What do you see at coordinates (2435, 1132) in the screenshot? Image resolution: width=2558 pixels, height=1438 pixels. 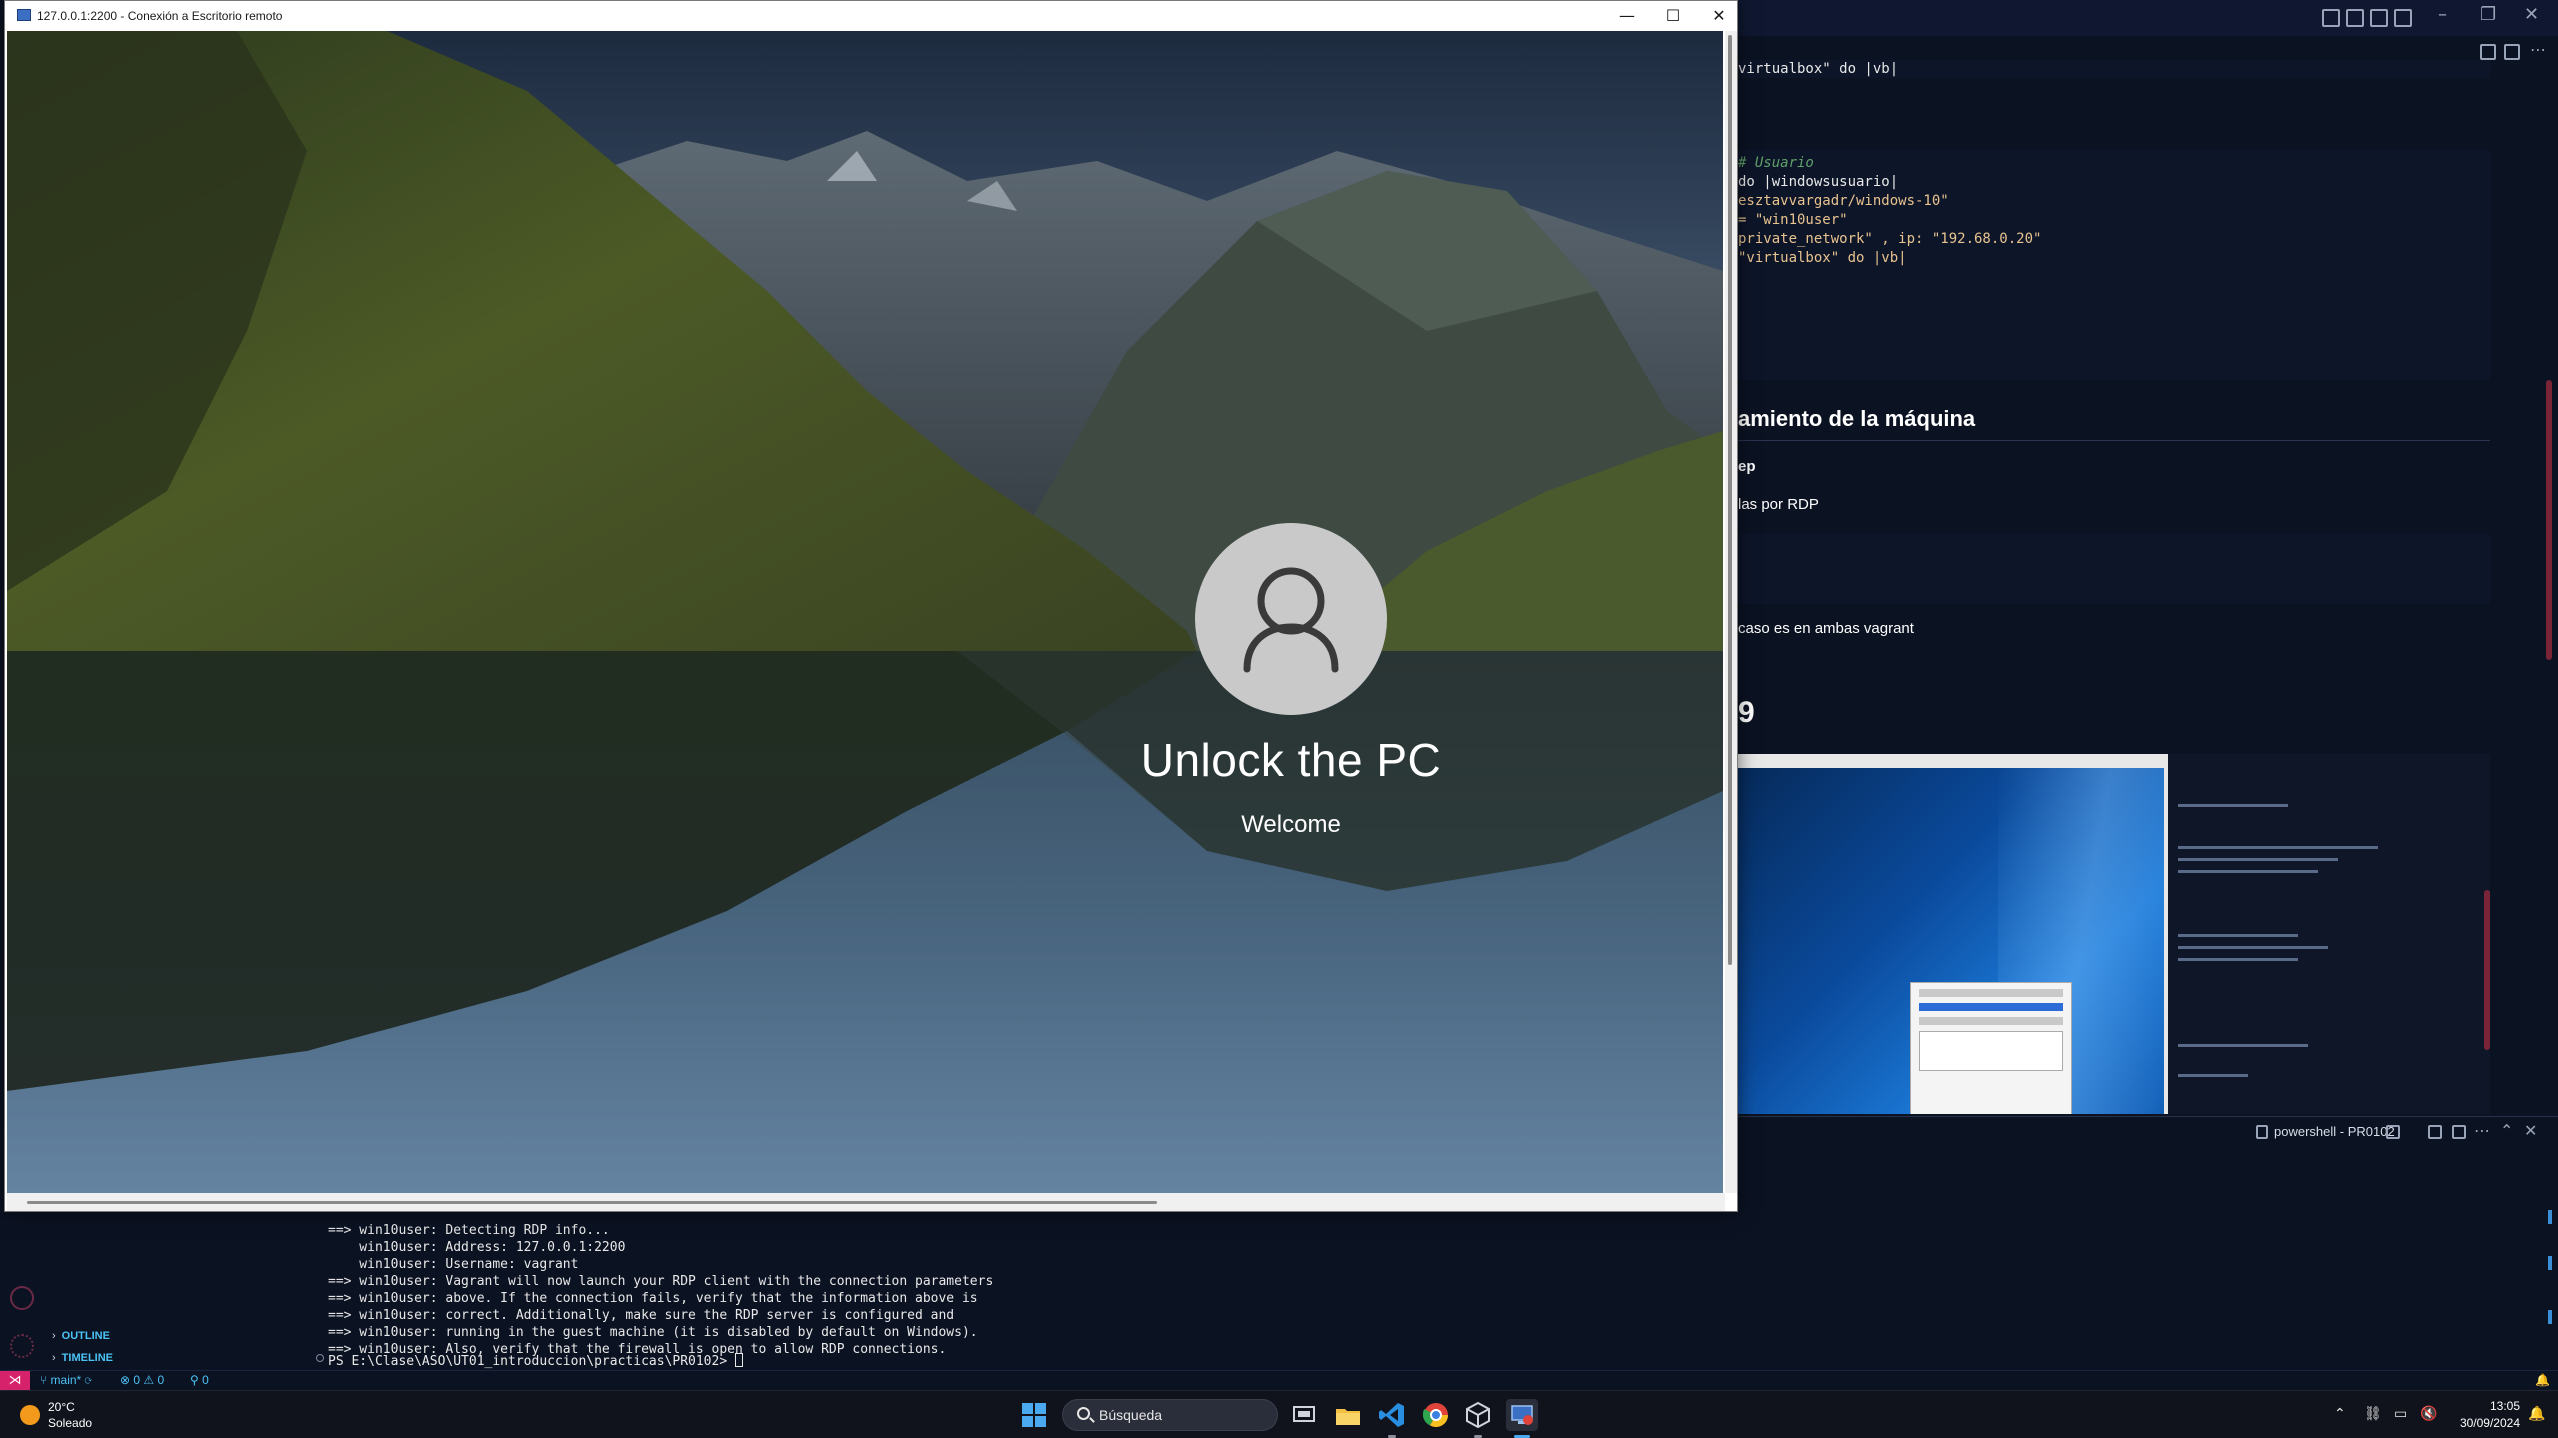 I see `maximize-panel-icon` at bounding box center [2435, 1132].